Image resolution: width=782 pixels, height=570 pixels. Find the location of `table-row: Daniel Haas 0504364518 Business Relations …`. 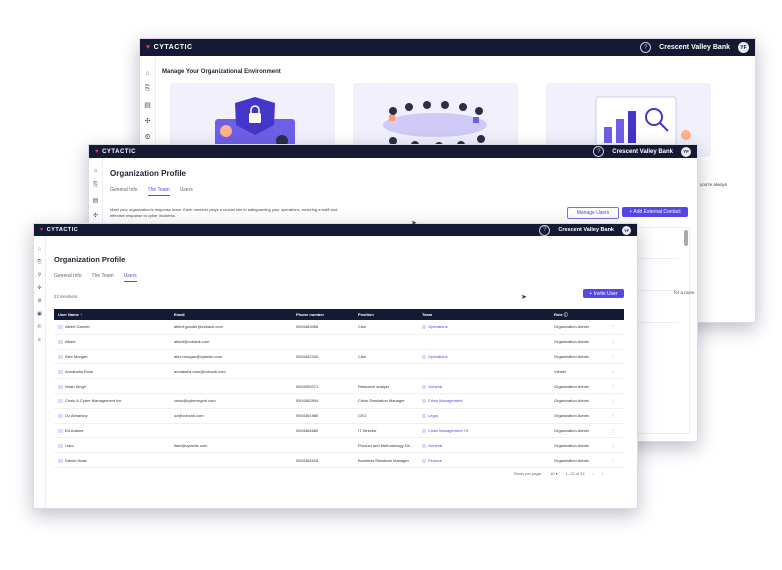

table-row: Daniel Haas 0504364518 Business Relations … is located at coordinates (339, 460).